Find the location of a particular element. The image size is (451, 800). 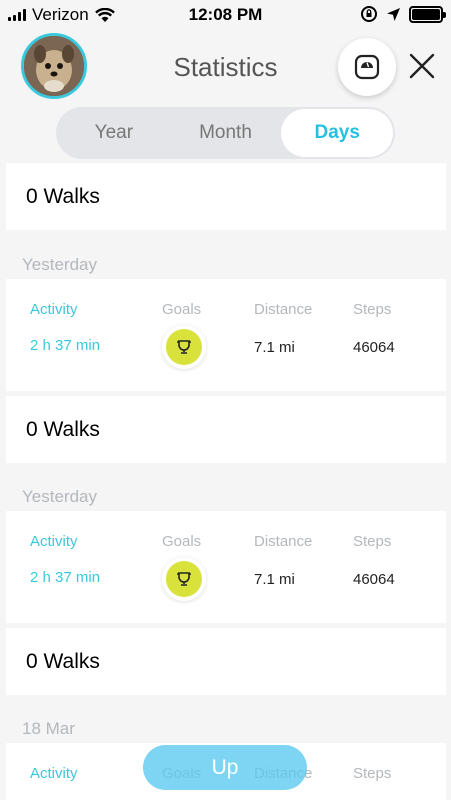

scale-icon is located at coordinates (367, 67).